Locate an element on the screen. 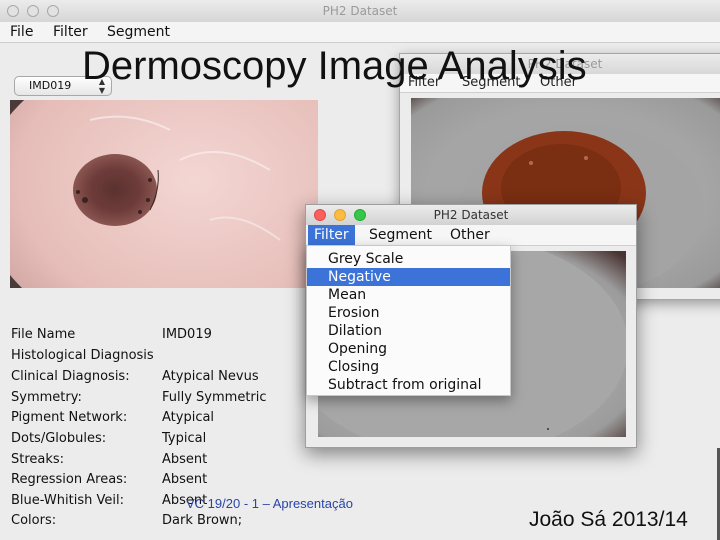 Image resolution: width=720 pixels, height=540 pixels. menu-filter: Filter is located at coordinates (70, 32).